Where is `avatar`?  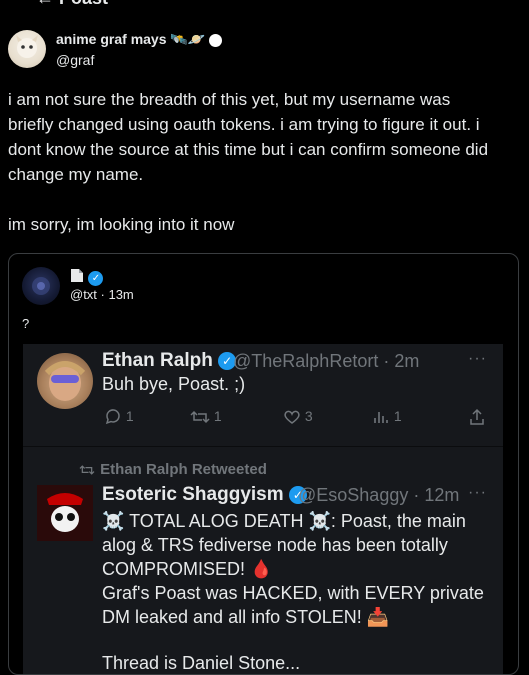
avatar is located at coordinates (27, 49).